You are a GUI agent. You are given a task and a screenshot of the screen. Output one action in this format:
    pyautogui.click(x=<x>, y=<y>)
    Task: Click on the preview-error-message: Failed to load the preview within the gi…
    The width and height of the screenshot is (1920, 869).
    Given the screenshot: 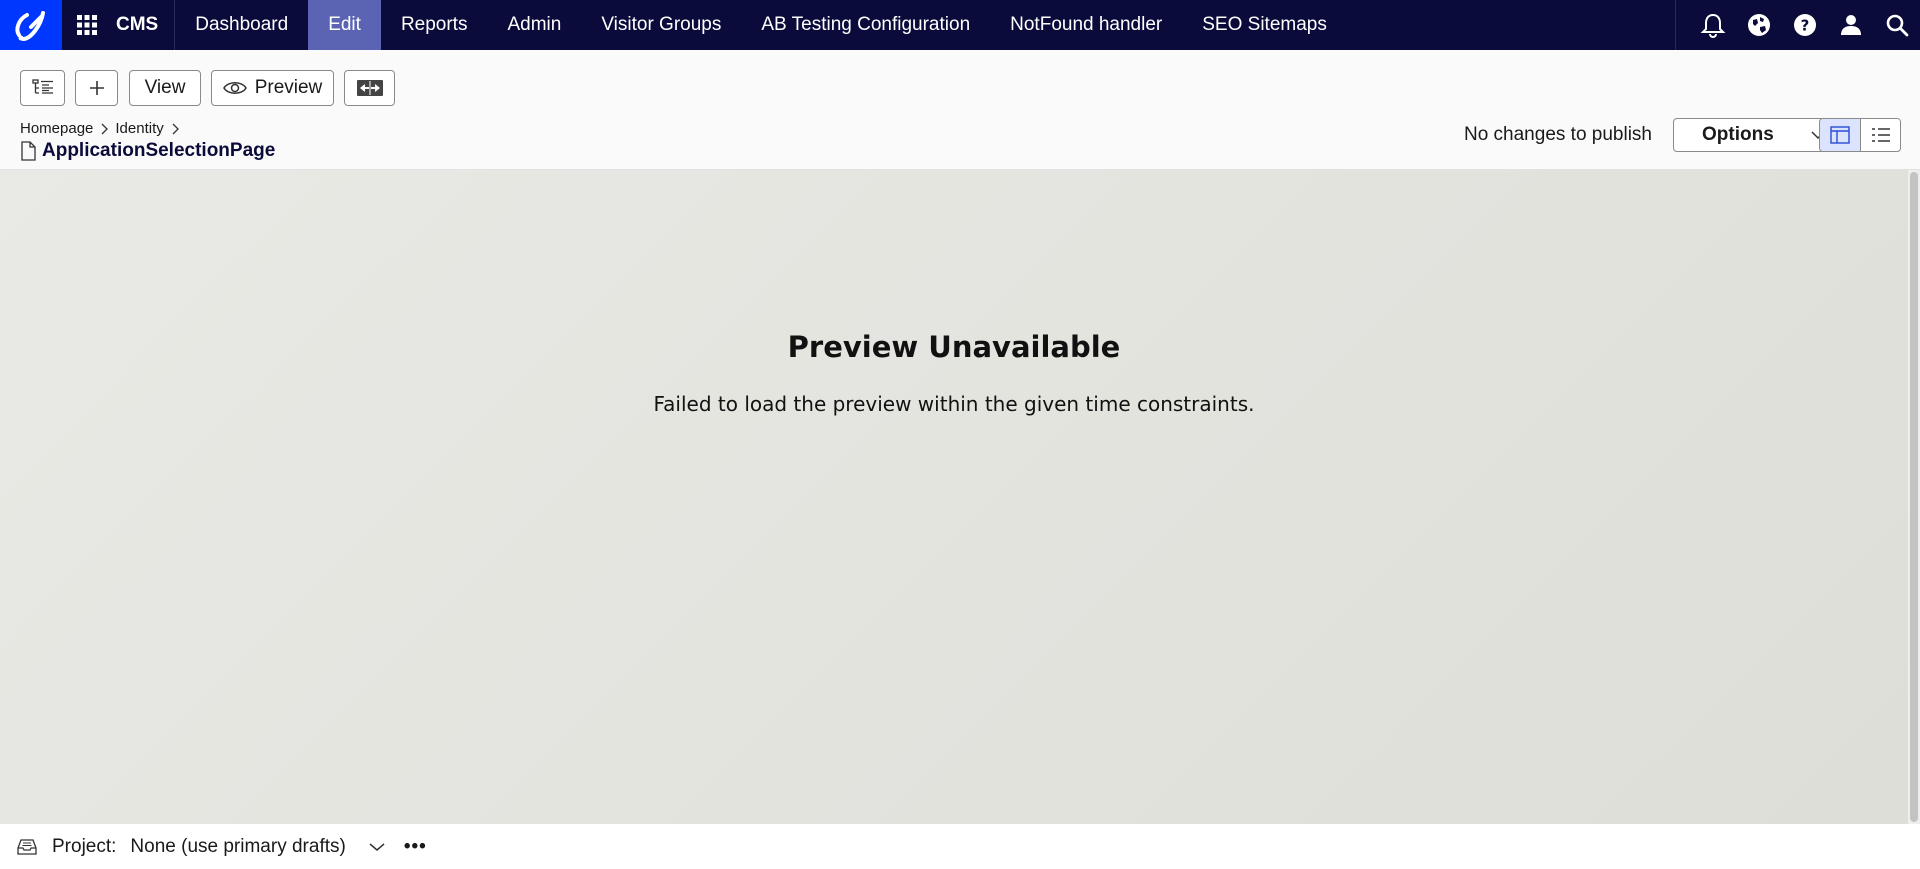 What is the action you would take?
    pyautogui.click(x=954, y=404)
    